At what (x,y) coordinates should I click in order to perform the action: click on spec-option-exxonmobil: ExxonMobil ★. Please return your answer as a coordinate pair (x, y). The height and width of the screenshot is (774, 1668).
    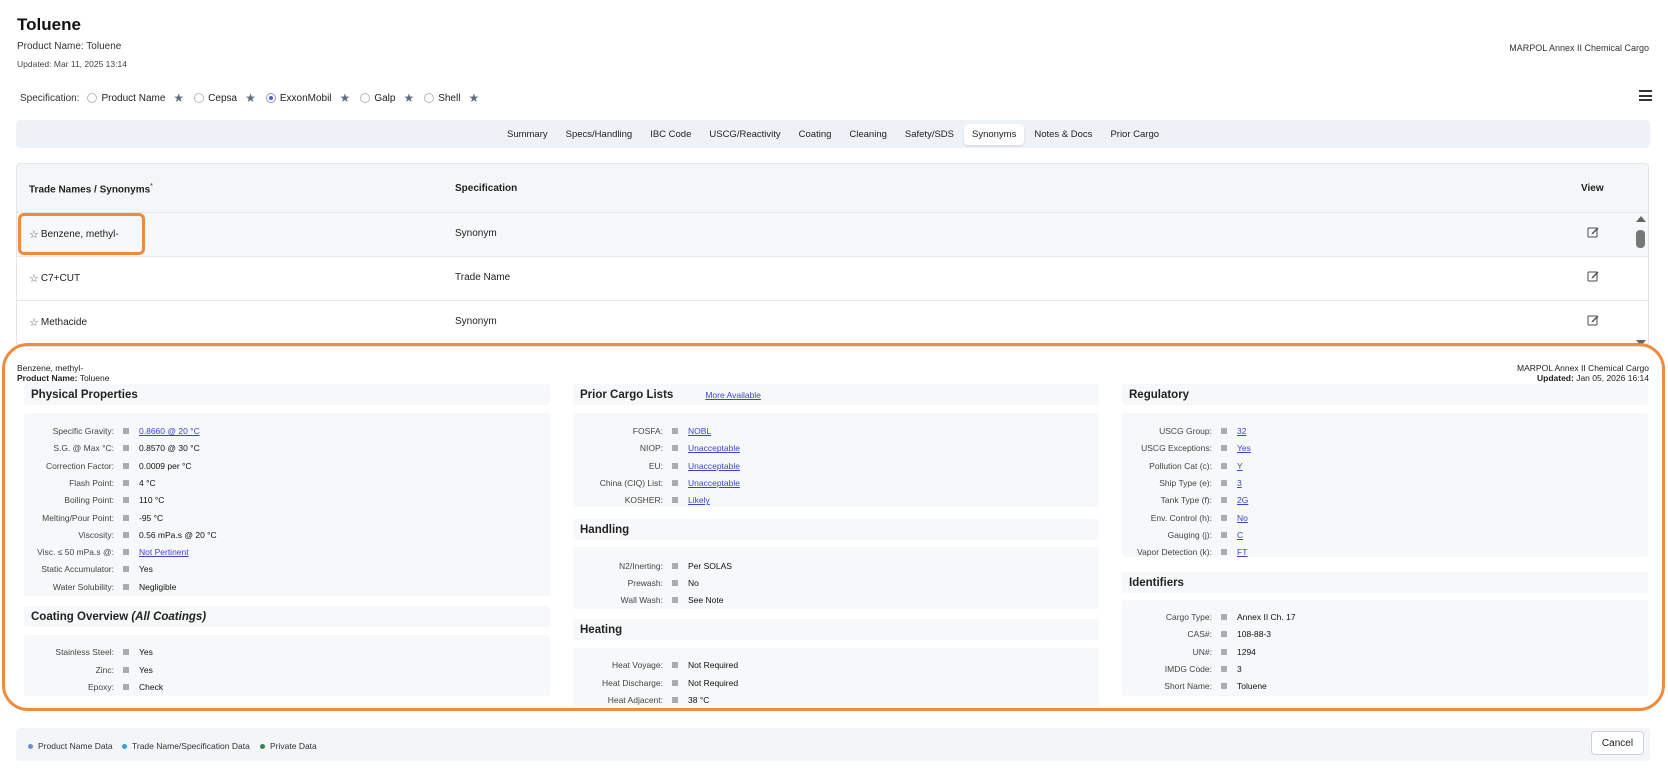
    Looking at the image, I should click on (308, 98).